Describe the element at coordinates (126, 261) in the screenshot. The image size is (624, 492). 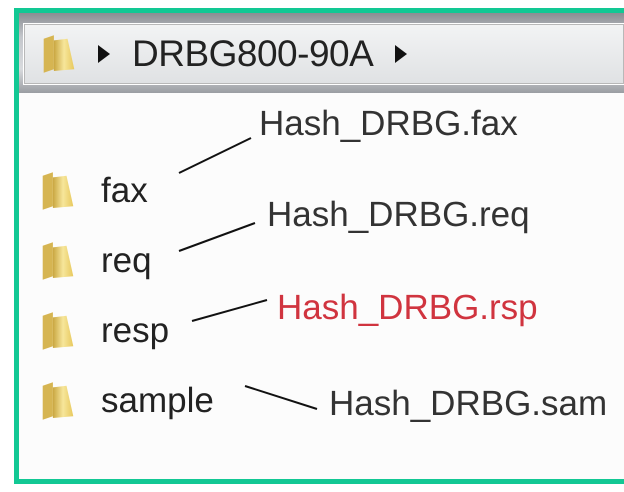
I see `folder-name: req` at that location.